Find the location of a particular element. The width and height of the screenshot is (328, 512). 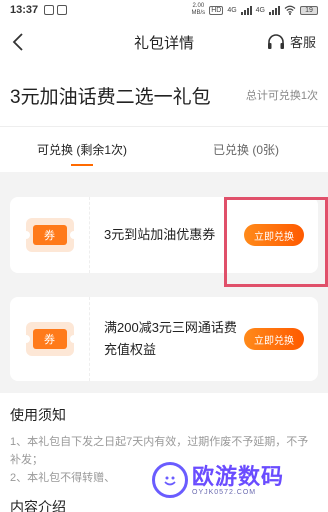

coupon-card: 券 3元到站加油优惠券 立即兑换 is located at coordinates (164, 235).